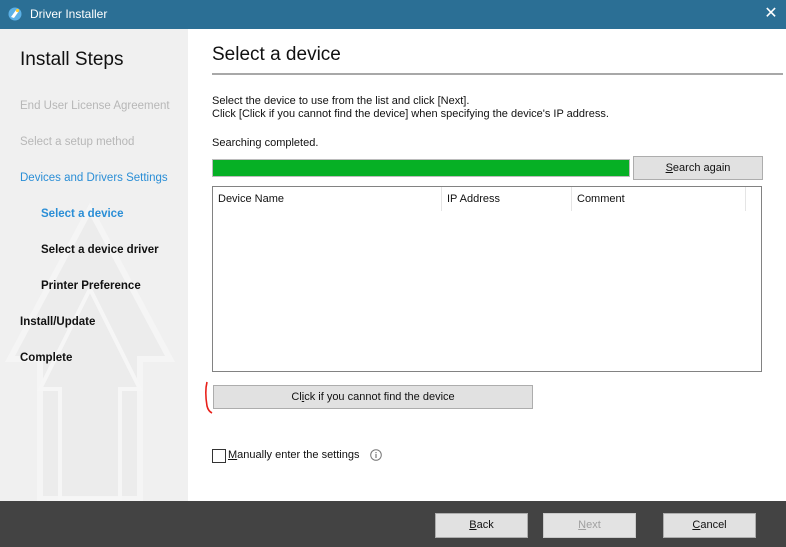 This screenshot has height=547, width=786. What do you see at coordinates (95, 106) in the screenshot?
I see `step-end-user-license-agreement: End User License Agreement` at bounding box center [95, 106].